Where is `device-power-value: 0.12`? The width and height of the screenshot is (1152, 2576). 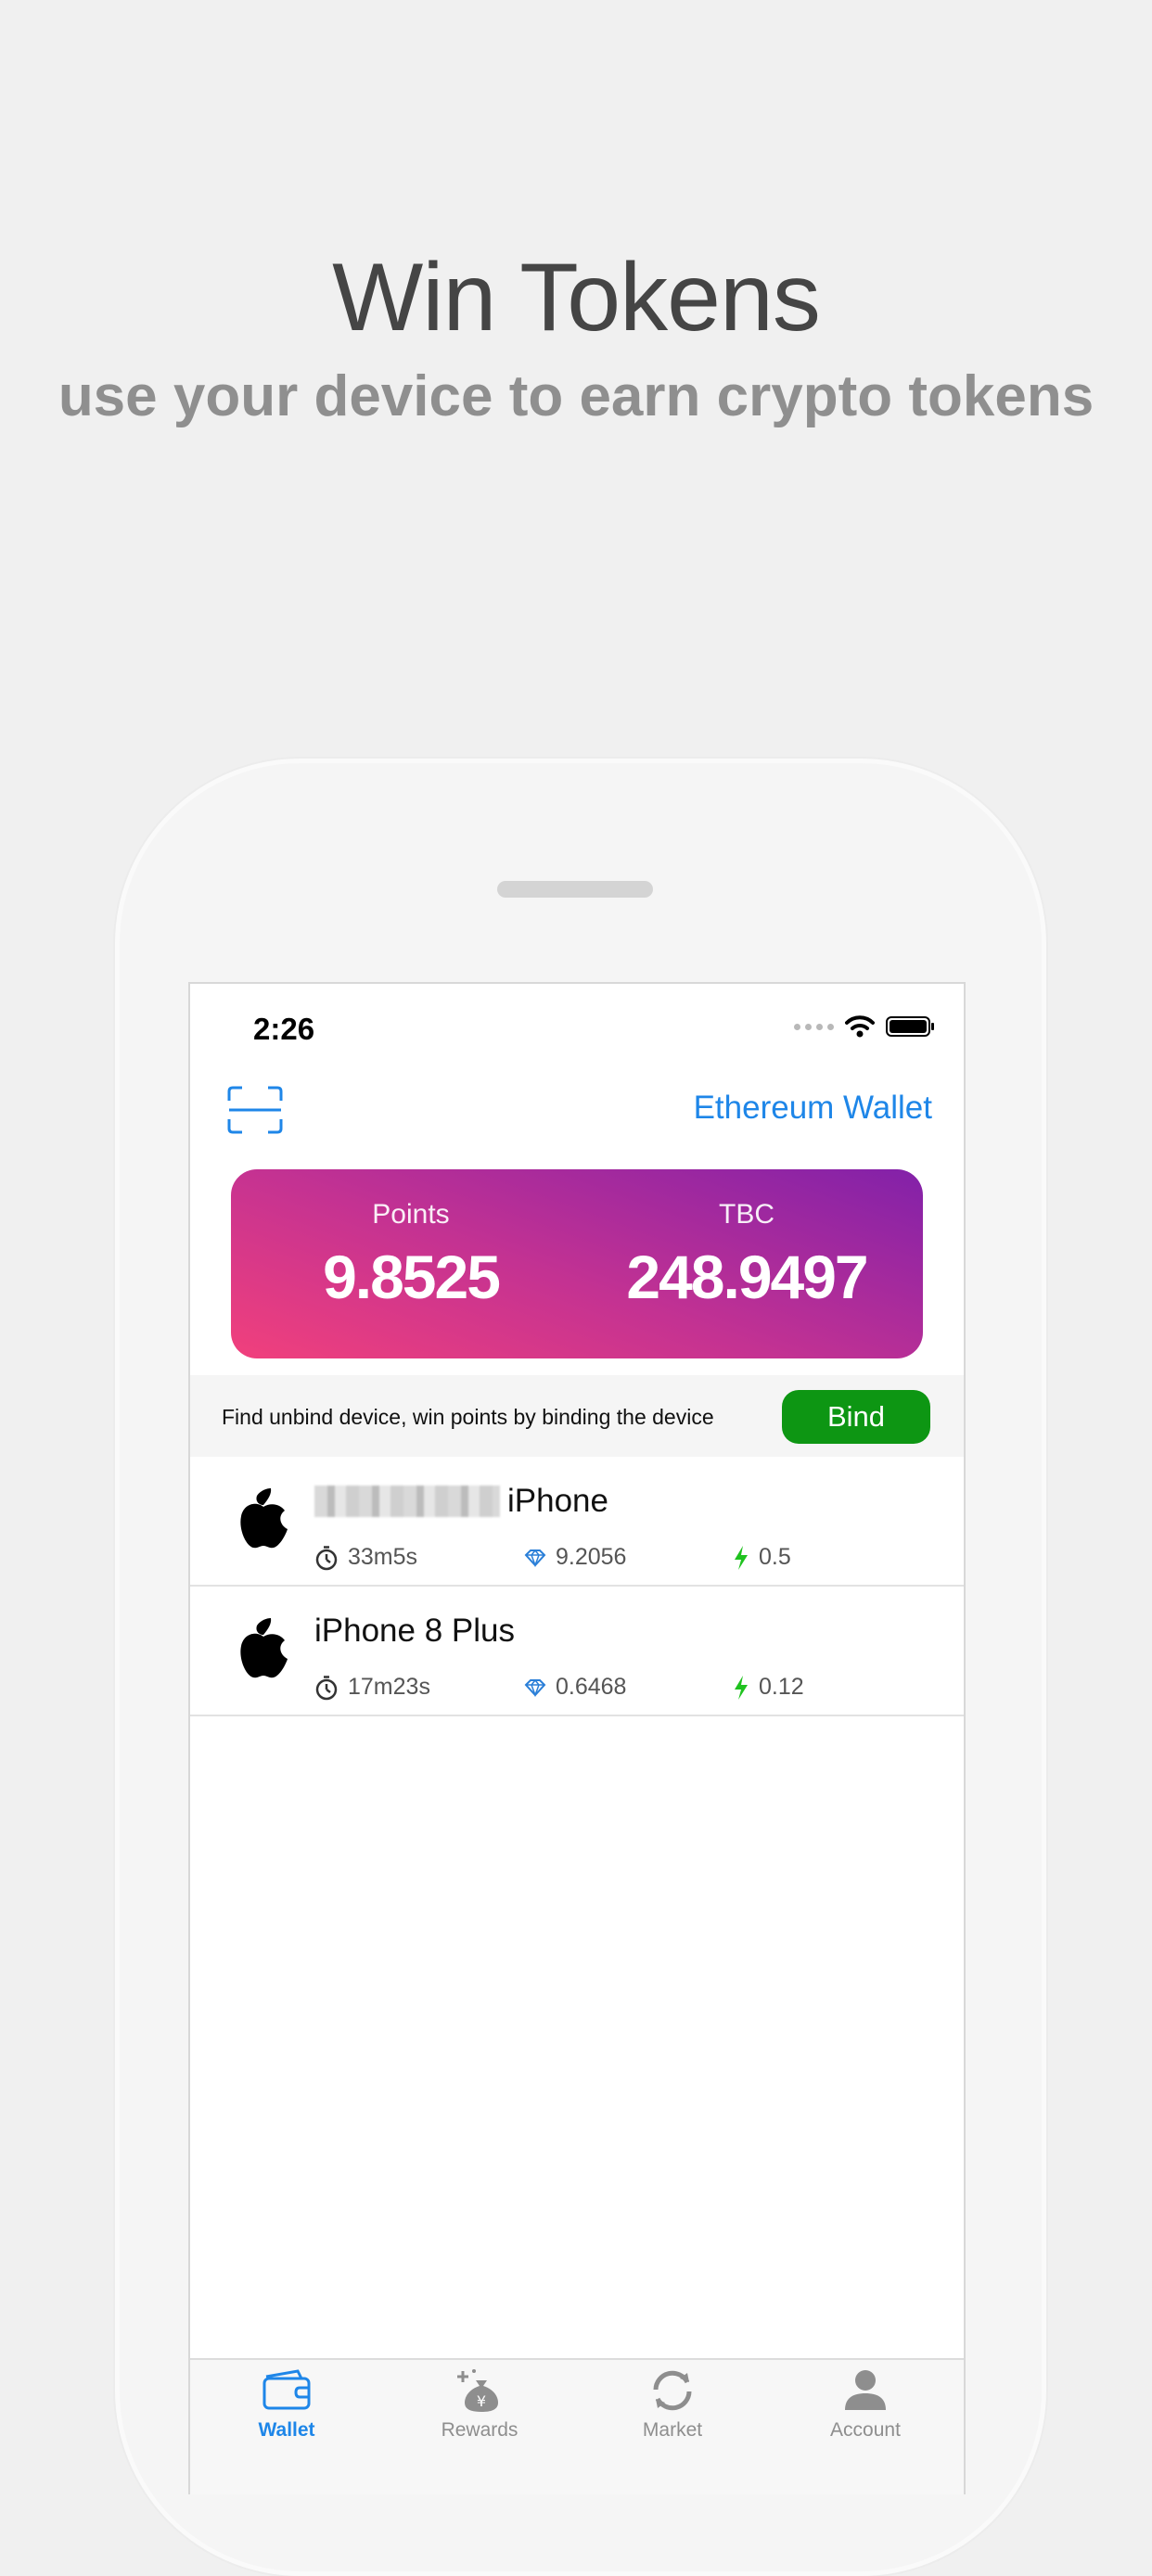
device-power-value: 0.12 is located at coordinates (781, 1687).